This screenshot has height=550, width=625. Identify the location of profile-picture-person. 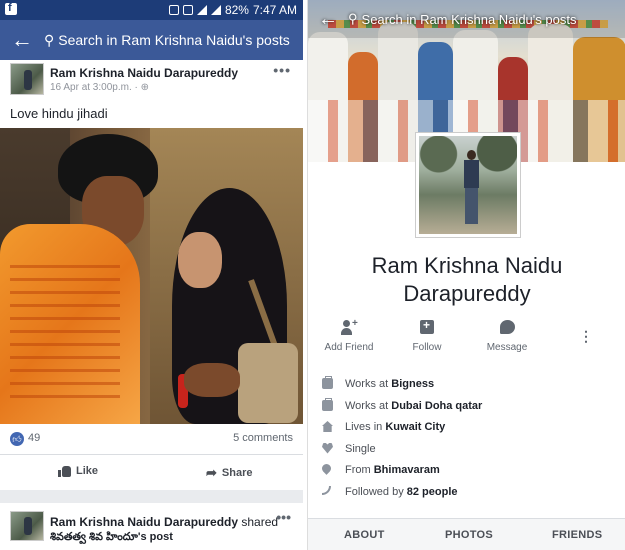
(471, 188).